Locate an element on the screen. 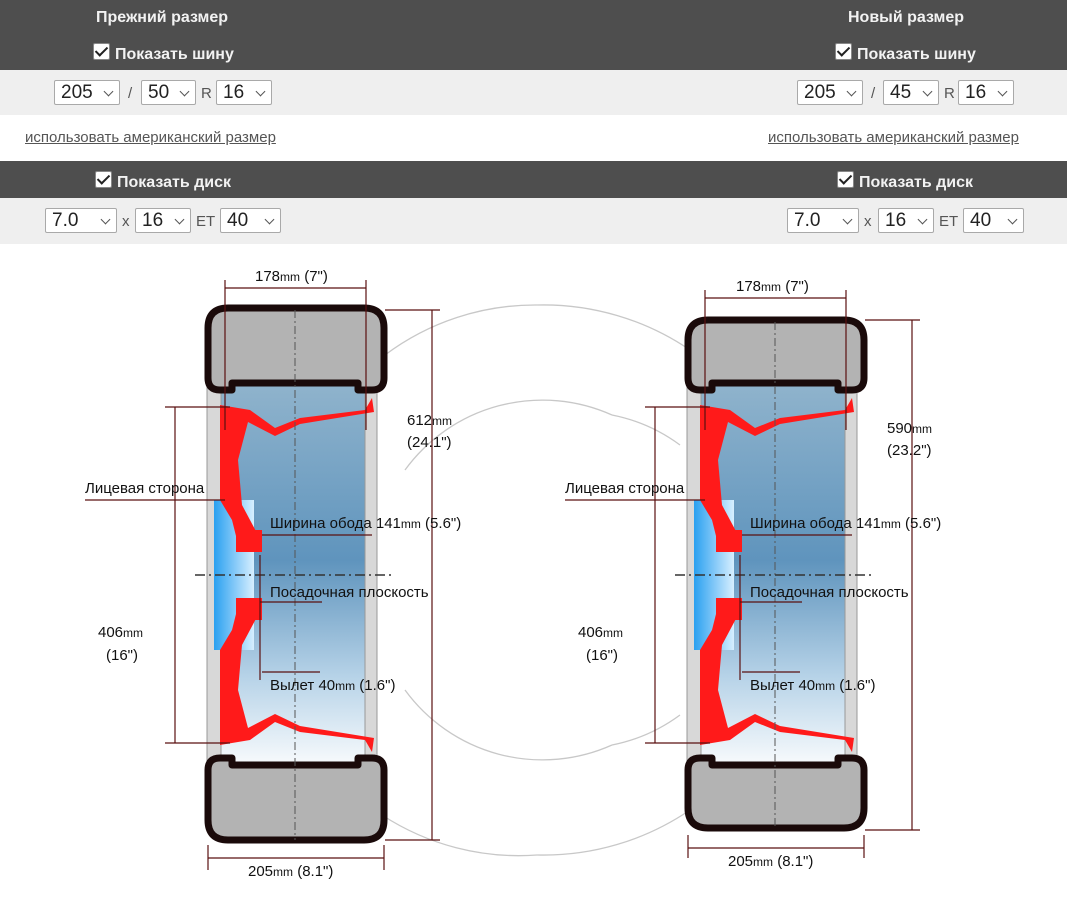 The width and height of the screenshot is (1067, 901). new-show-tire-label: Показать шину is located at coordinates (916, 54).